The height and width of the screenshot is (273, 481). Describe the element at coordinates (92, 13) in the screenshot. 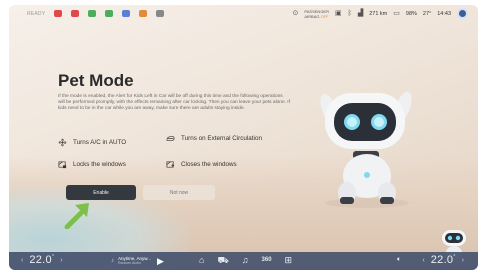

I see `headlight-icon` at that location.